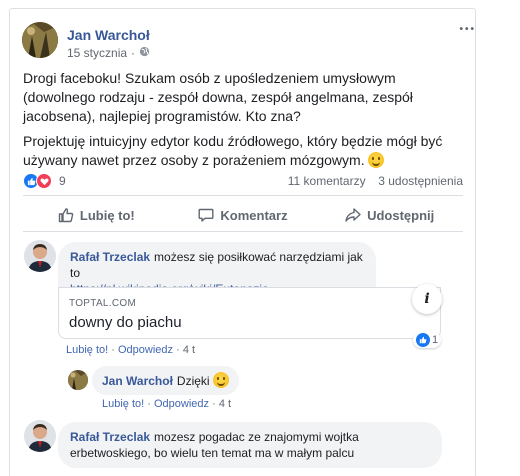 This screenshot has width=520, height=476. Describe the element at coordinates (193, 381) in the screenshot. I see `reply-text: Dzięki` at that location.